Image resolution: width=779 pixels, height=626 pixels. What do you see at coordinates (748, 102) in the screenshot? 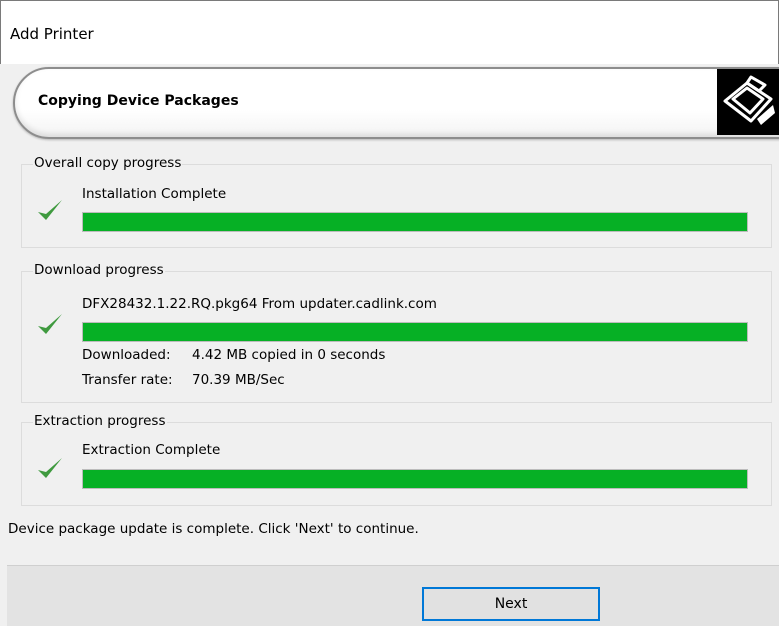
I see `printer-icon` at bounding box center [748, 102].